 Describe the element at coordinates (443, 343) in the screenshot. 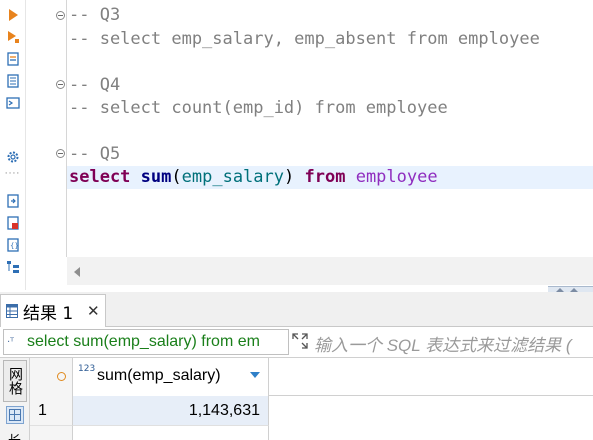

I see `filter-expression-input: 输入一个 SQL 表达式来过滤结果 (` at that location.